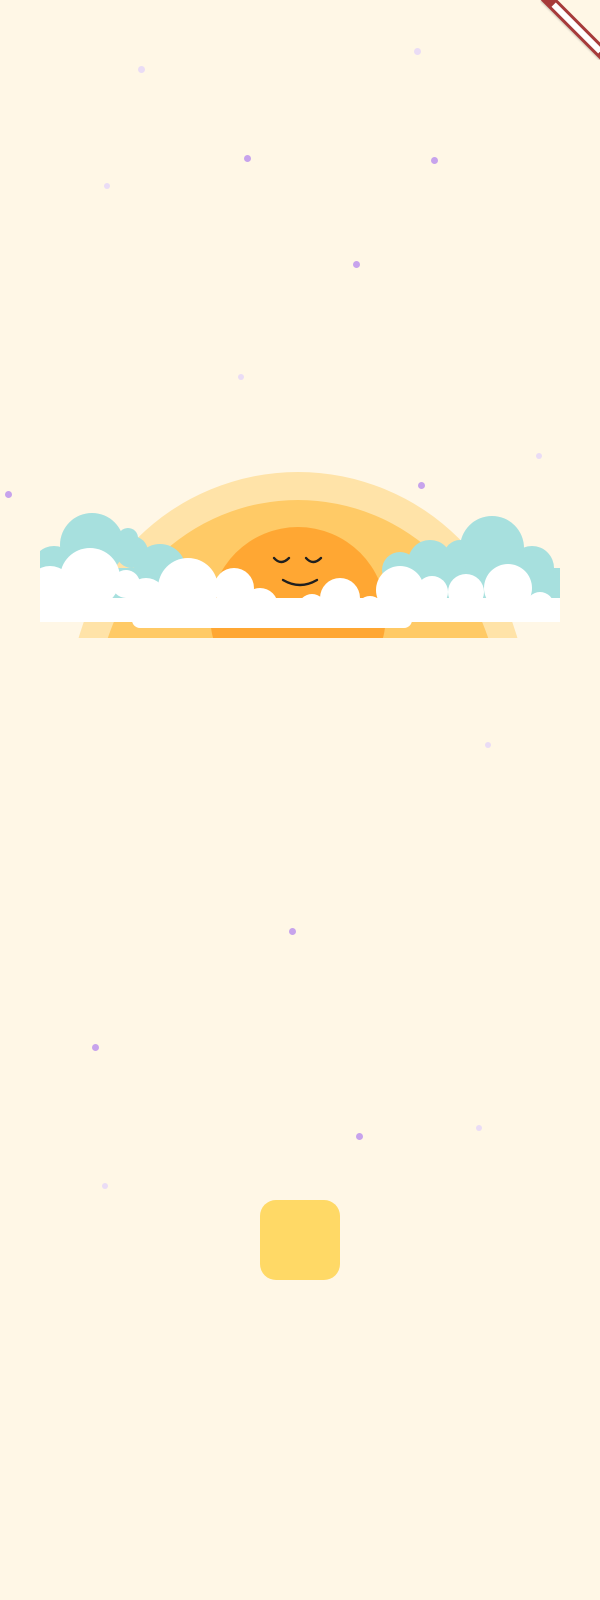 The width and height of the screenshot is (600, 1600). What do you see at coordinates (300, 1240) in the screenshot?
I see `continue-button` at bounding box center [300, 1240].